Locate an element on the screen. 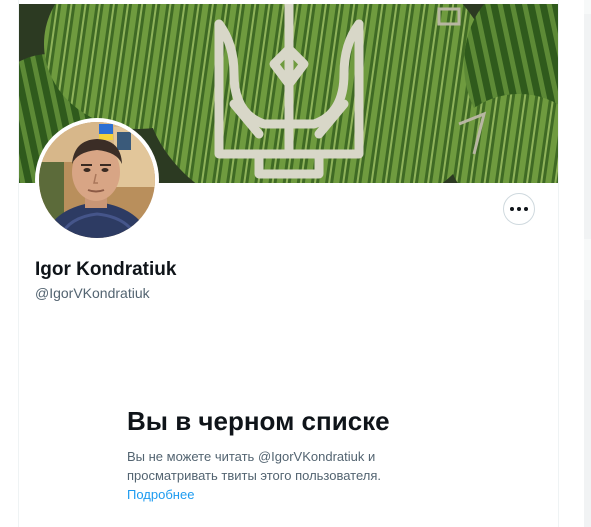 This screenshot has height=527, width=591. sidebar-edge is located at coordinates (587, 263).